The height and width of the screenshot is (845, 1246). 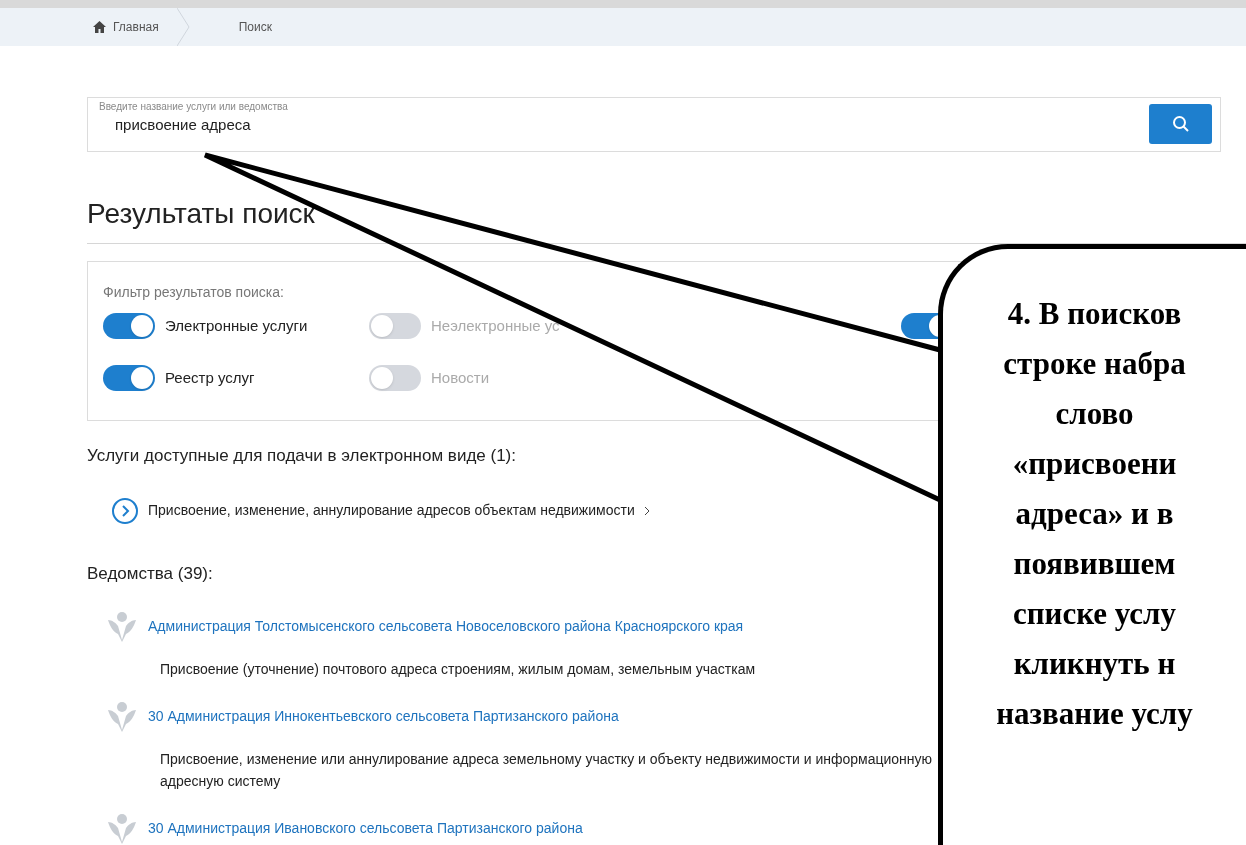 I want to click on agency-link: 30 Администрация Ивановского сельсовета Партизанского района, so click(x=365, y=828).